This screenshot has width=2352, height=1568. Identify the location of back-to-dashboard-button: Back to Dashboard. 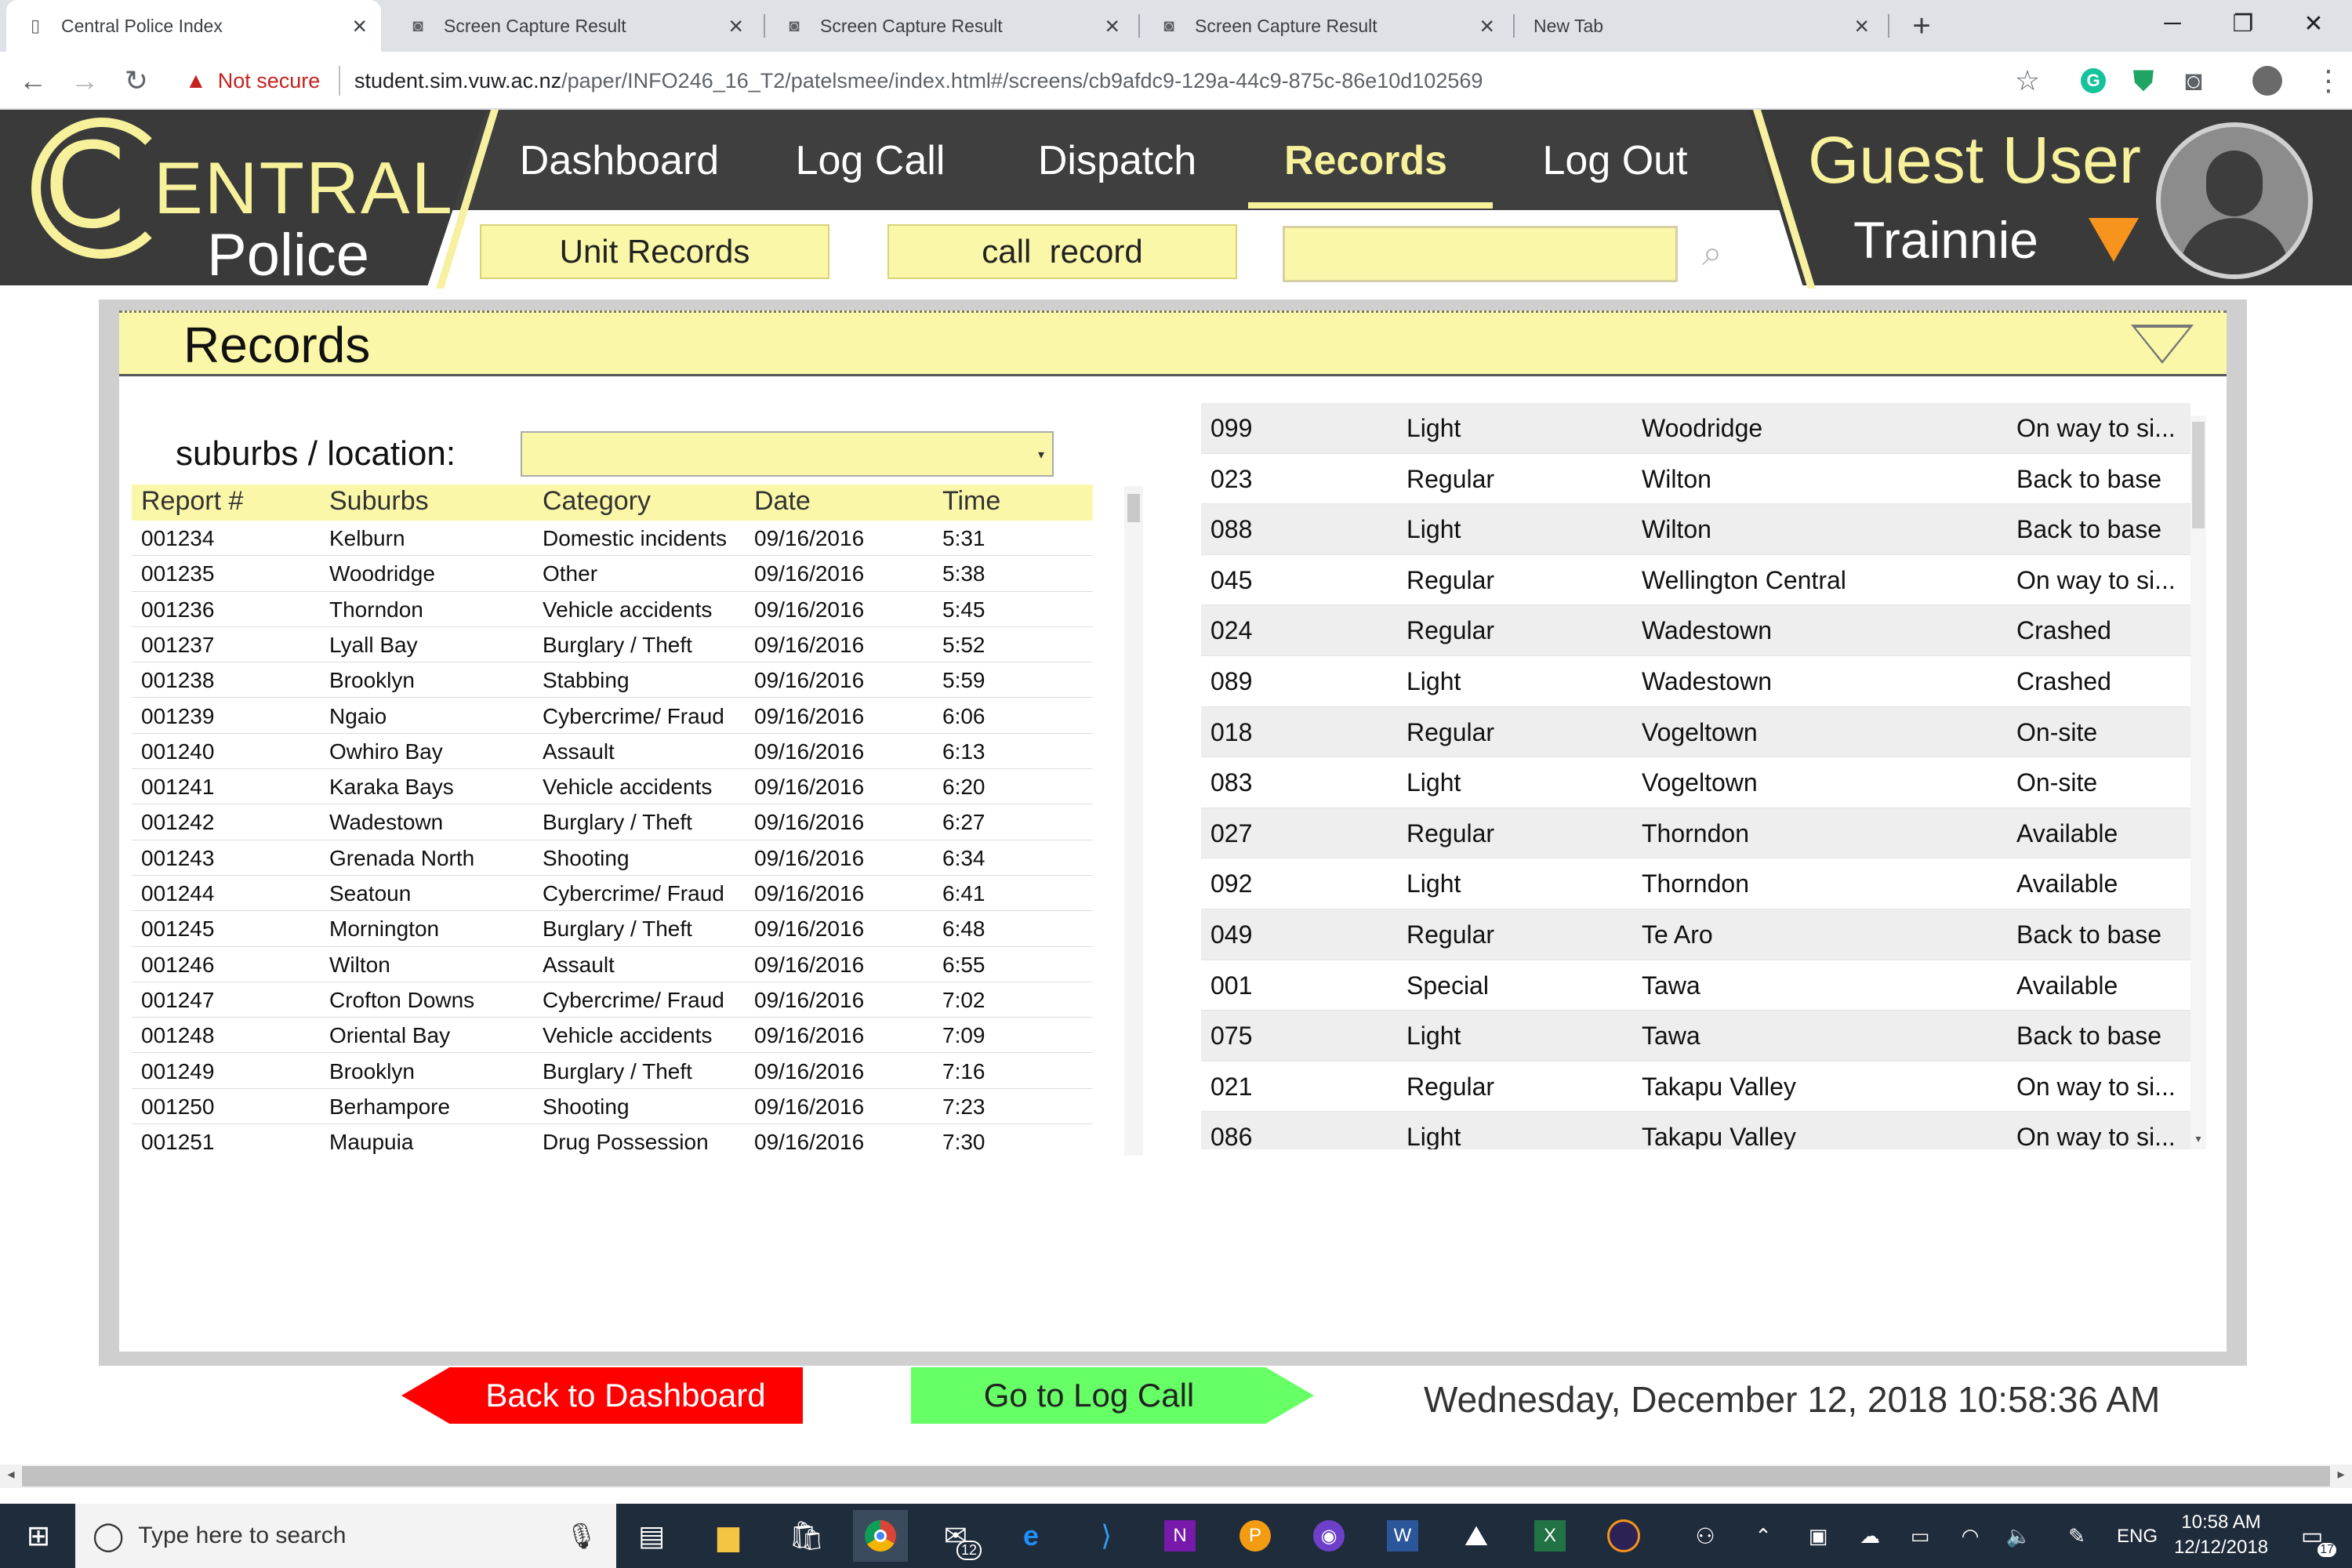
(602, 1395).